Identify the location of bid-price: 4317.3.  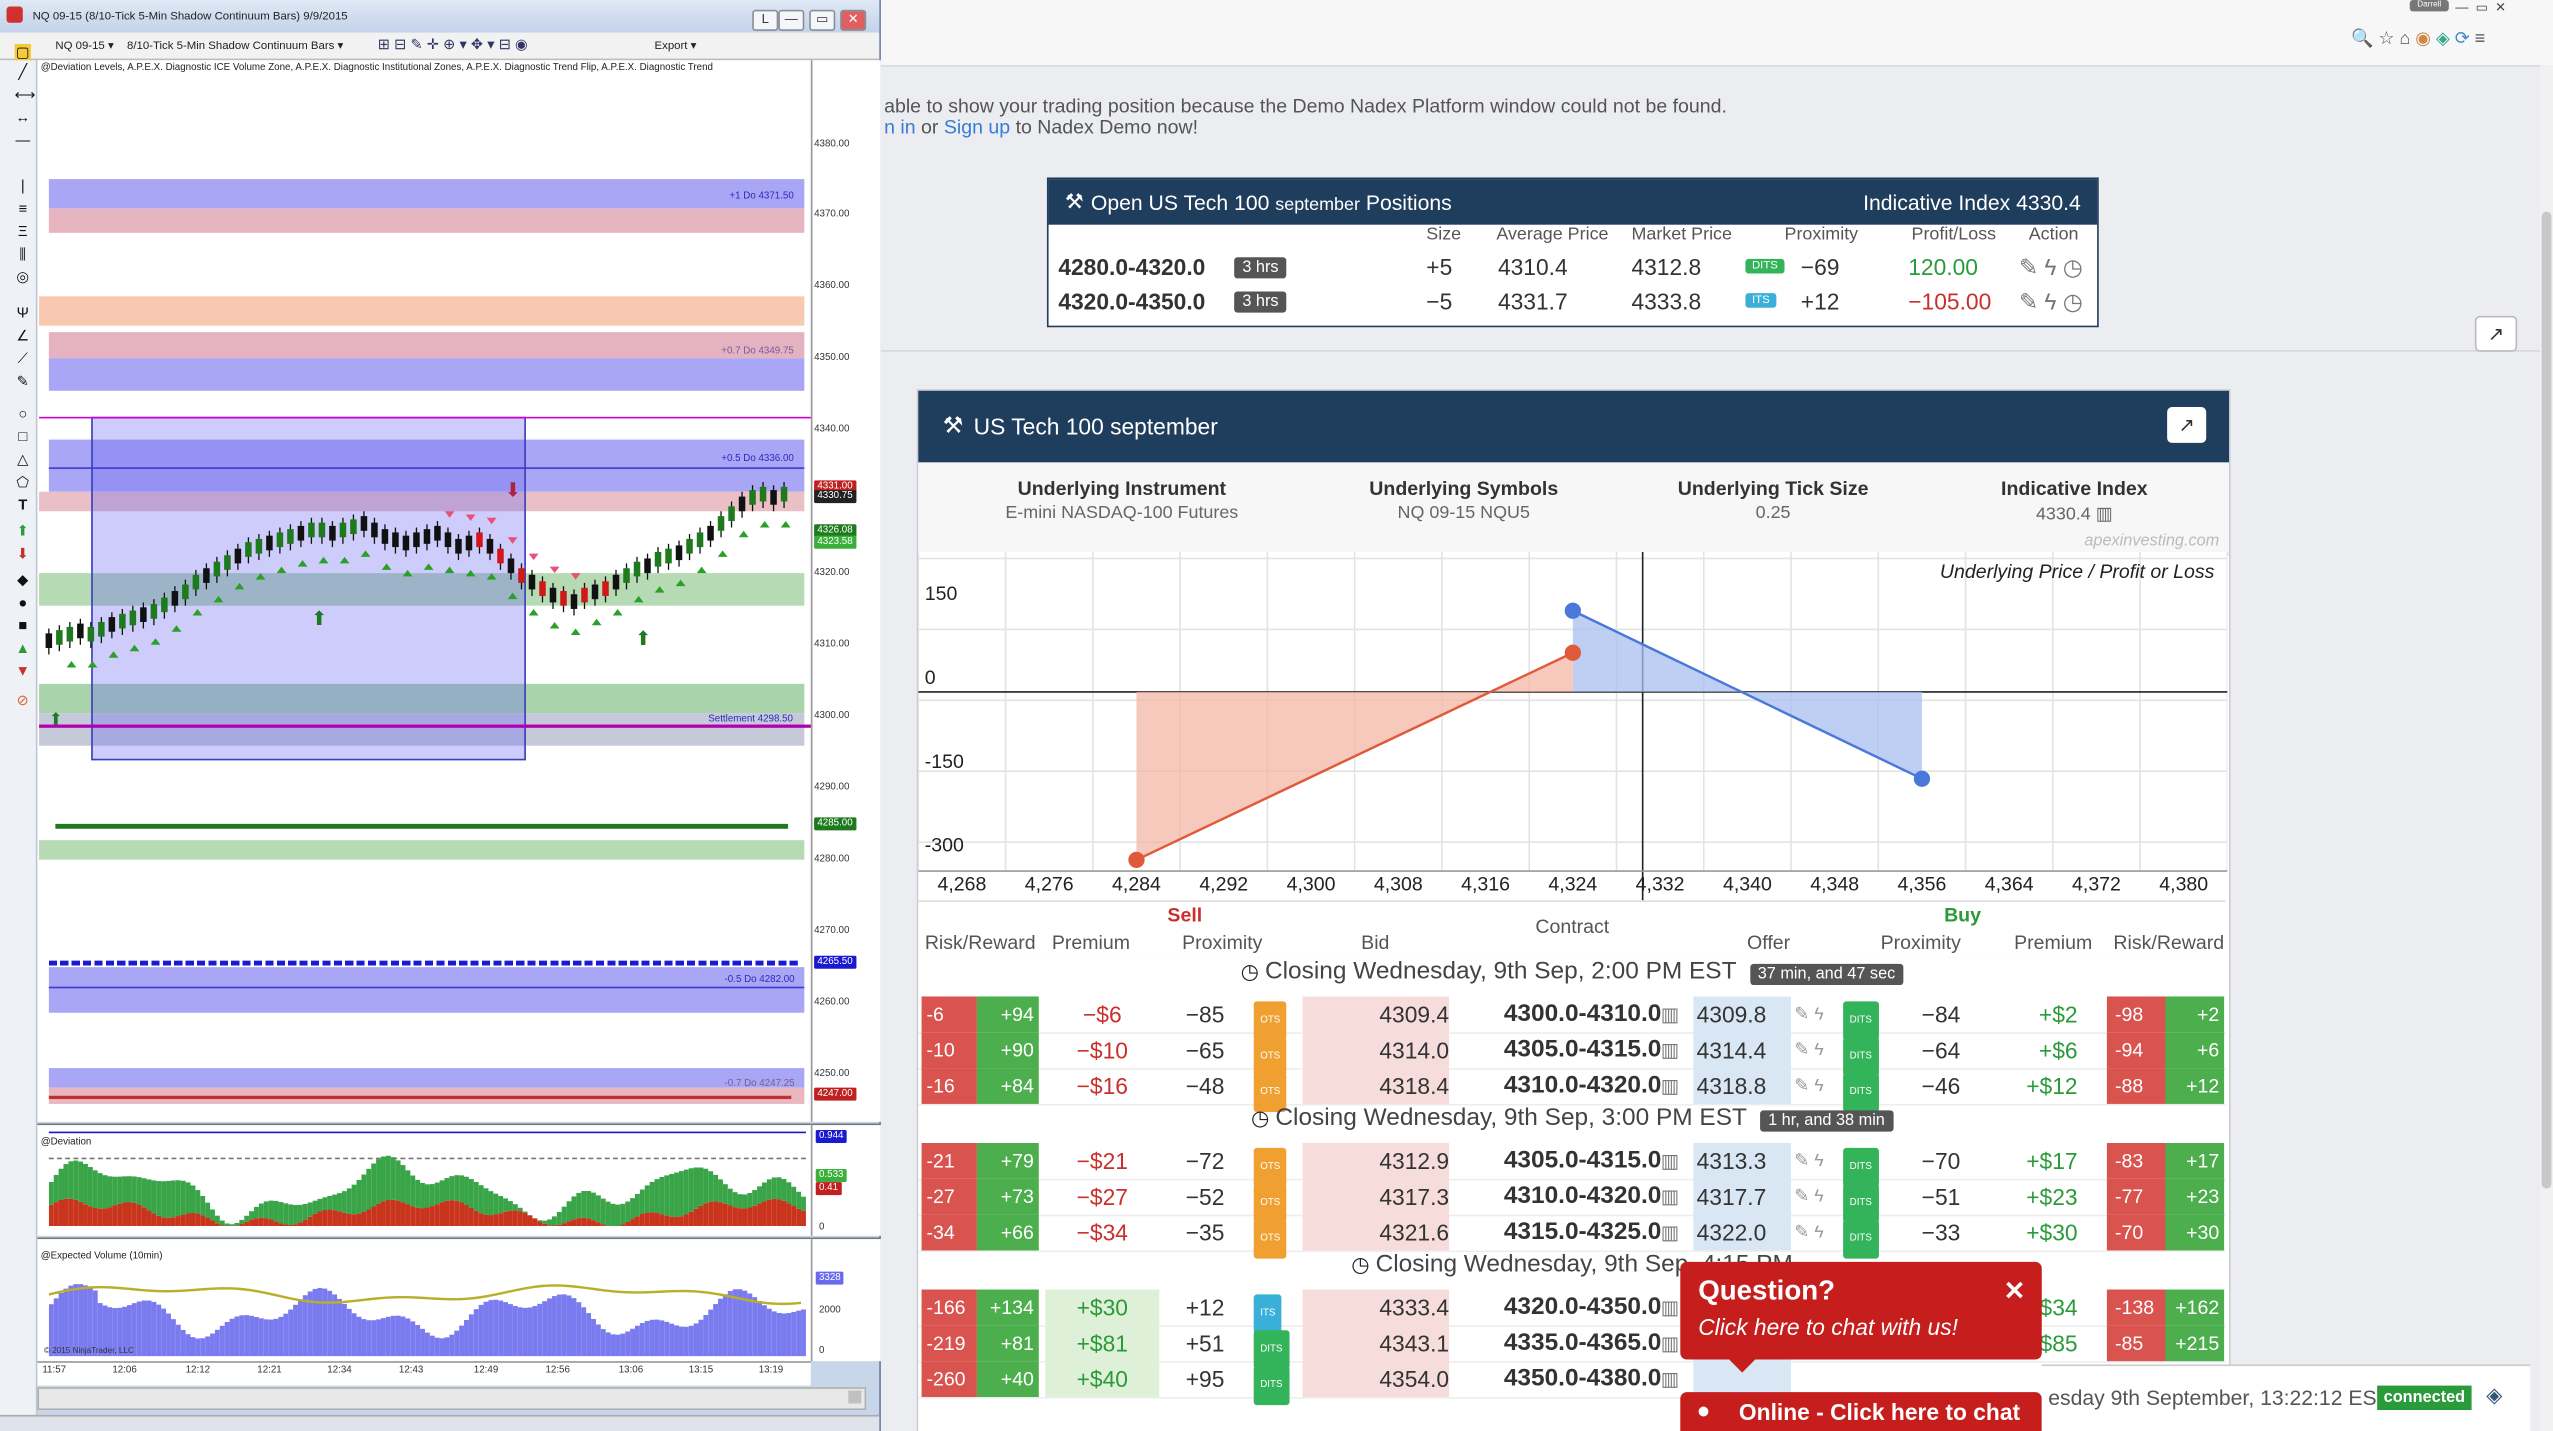
(1376, 1196).